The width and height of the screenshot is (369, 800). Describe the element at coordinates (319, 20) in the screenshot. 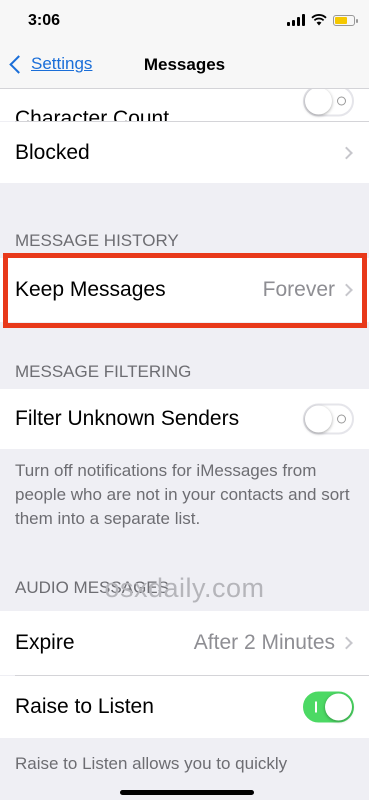

I see `wifi-icon` at that location.